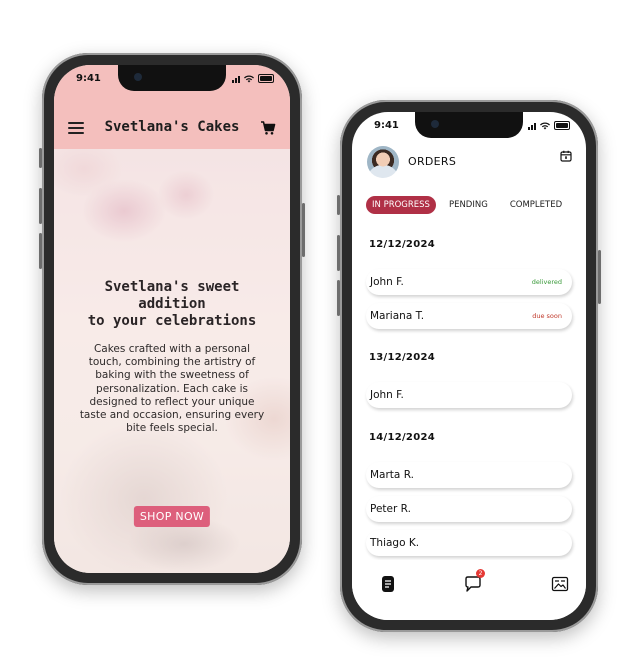  Describe the element at coordinates (172, 127) in the screenshot. I see `app-title: Svetlana's Cakes` at that location.